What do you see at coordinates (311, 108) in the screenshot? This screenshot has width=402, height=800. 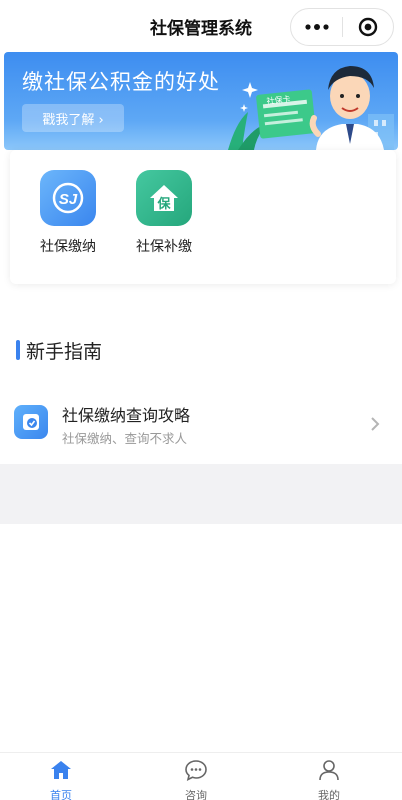 I see `banner-illustration: 社保卡` at bounding box center [311, 108].